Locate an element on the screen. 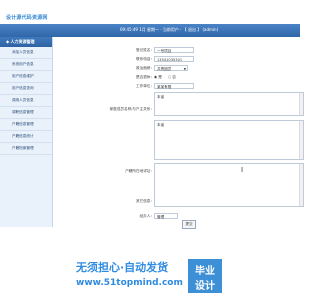  sidebar-item: 系统用户信息 is located at coordinates (26, 65).